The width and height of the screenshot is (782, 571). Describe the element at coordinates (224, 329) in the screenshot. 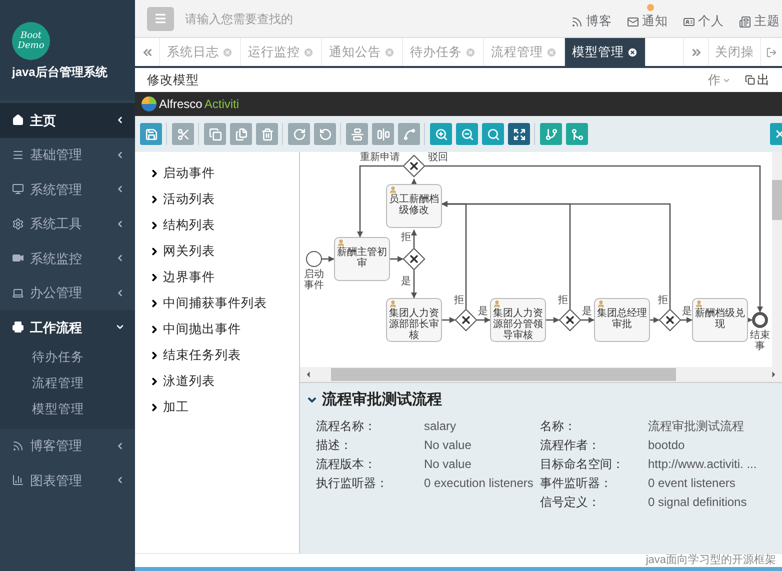

I see `palette-group: 中间抛出事件` at that location.